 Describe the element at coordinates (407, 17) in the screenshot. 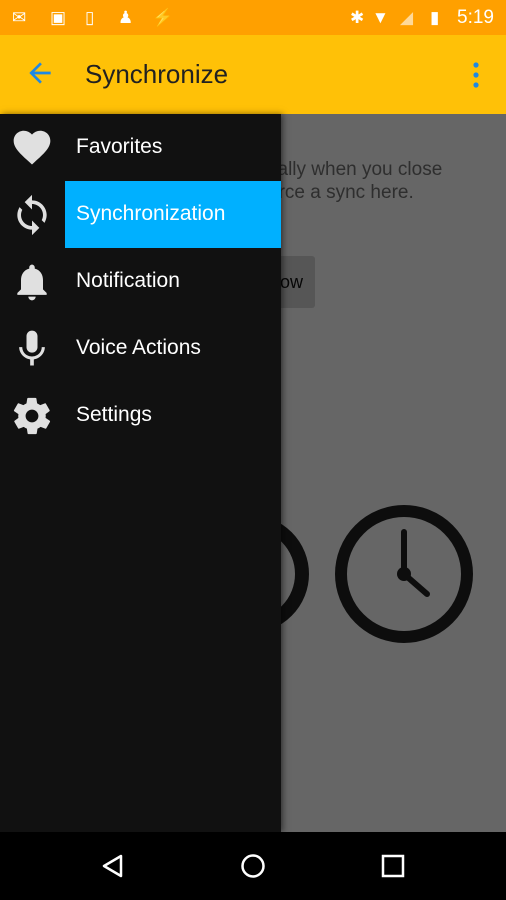

I see `signal-icon: ◢` at that location.